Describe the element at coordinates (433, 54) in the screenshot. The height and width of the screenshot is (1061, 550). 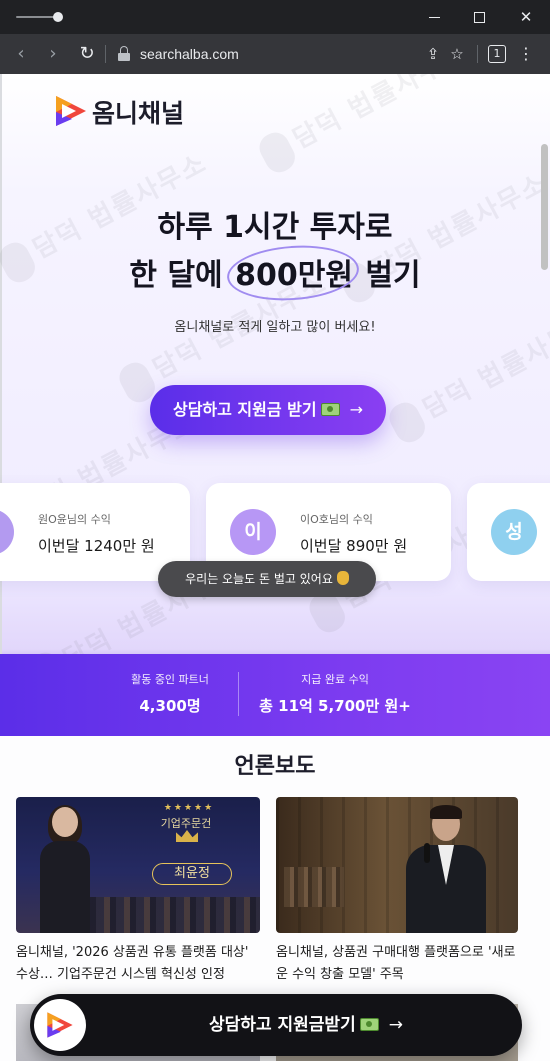
I see `share-icon: ⇪` at that location.